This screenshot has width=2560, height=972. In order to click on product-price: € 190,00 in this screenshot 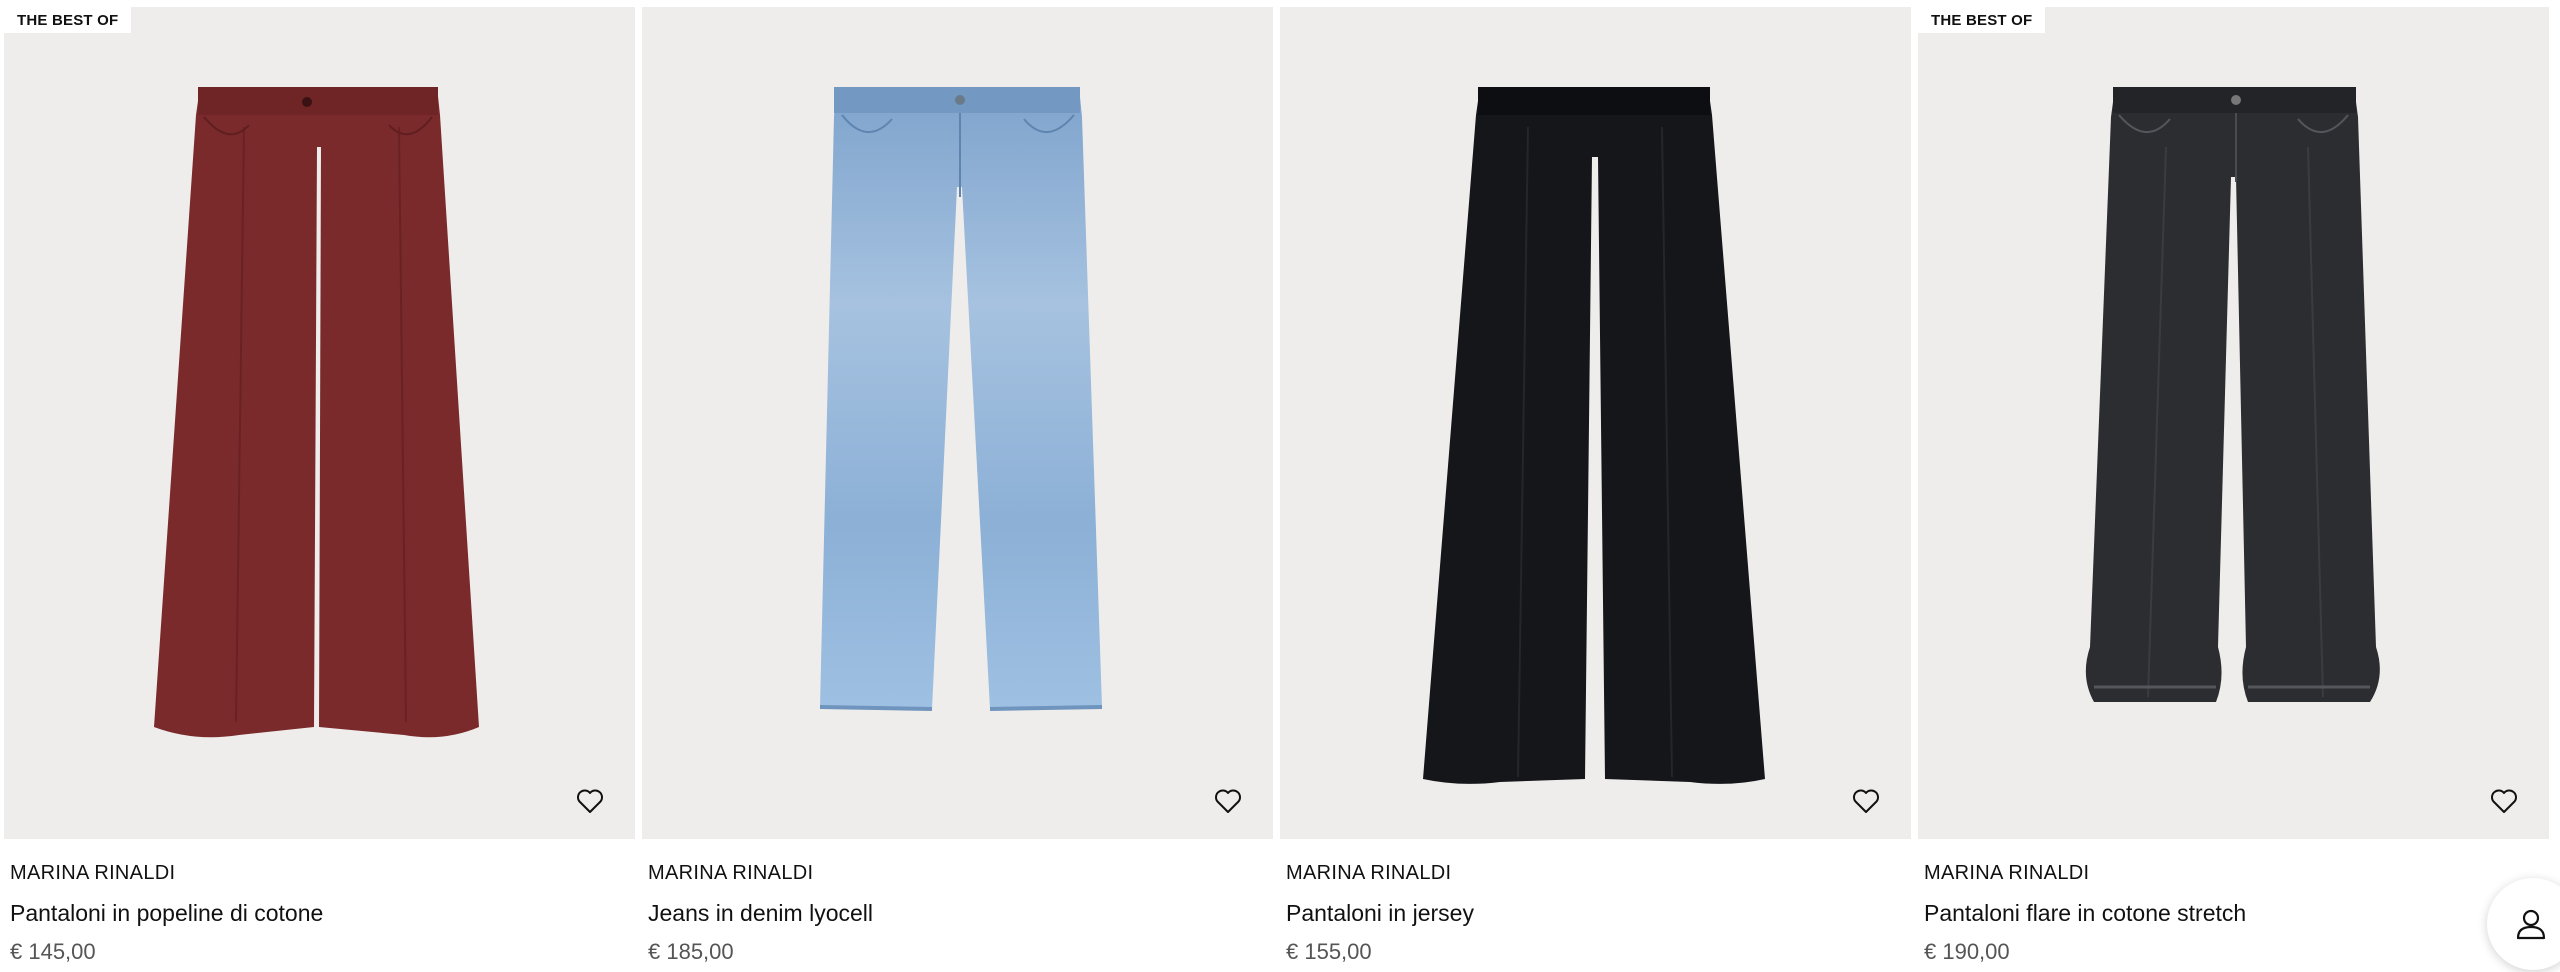, I will do `click(1967, 951)`.